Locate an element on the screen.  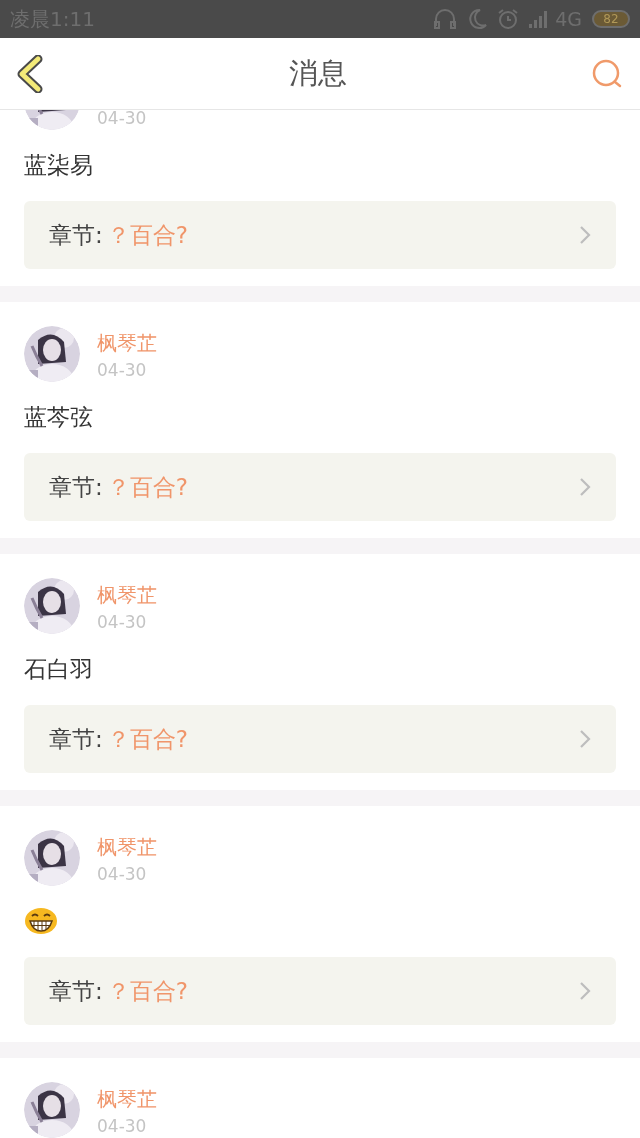
headphones-icon is located at coordinates (445, 19).